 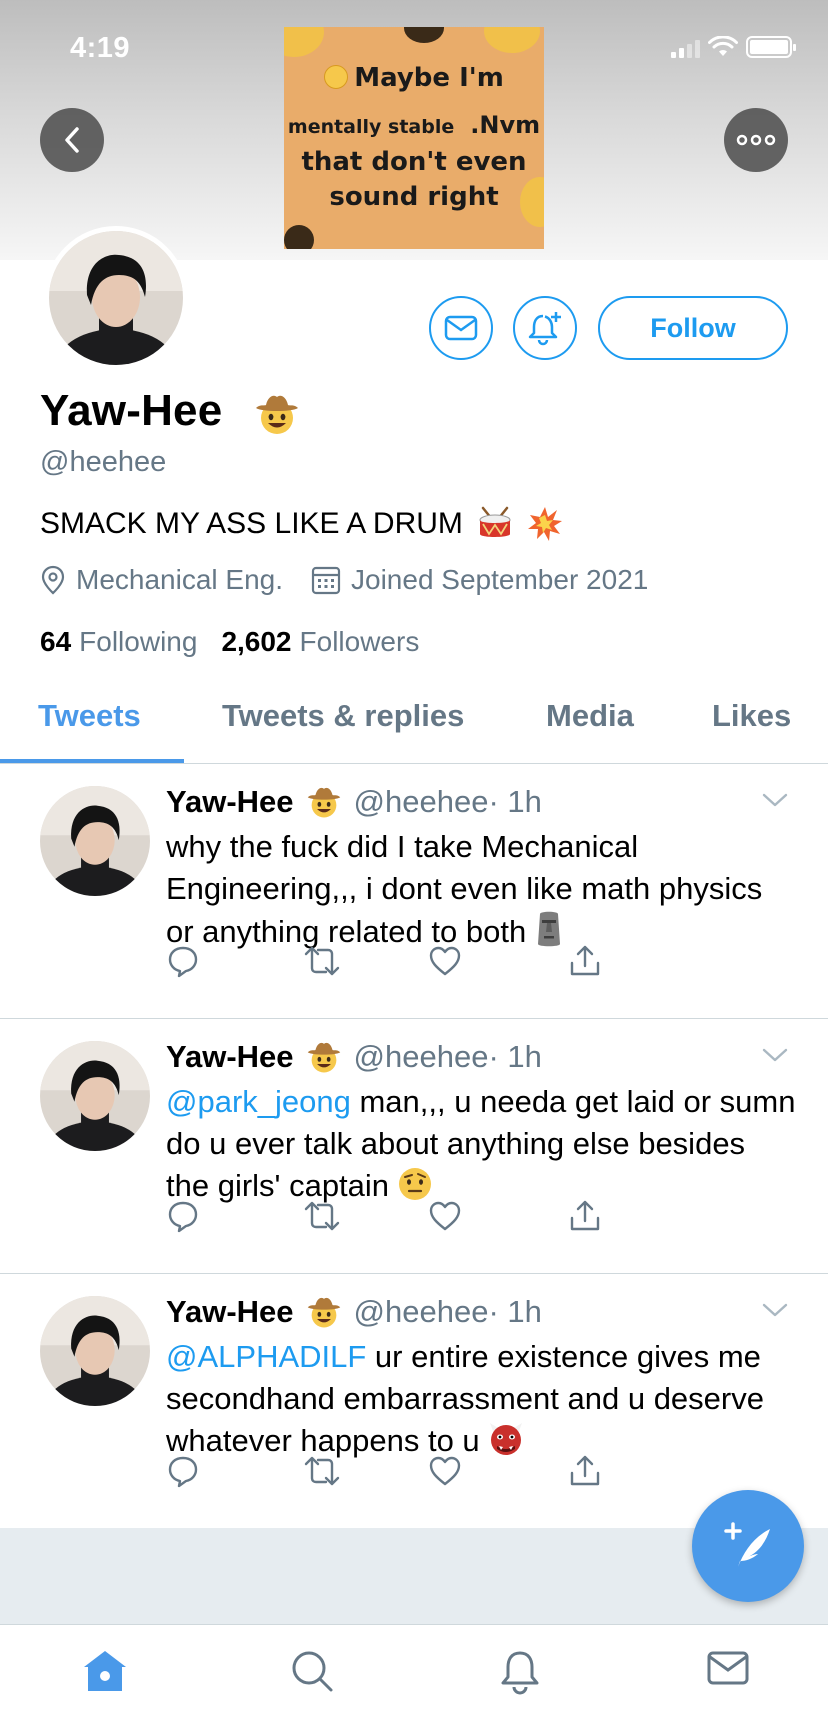 What do you see at coordinates (429, 78) in the screenshot?
I see `meme-line-1: Maybe I'm` at bounding box center [429, 78].